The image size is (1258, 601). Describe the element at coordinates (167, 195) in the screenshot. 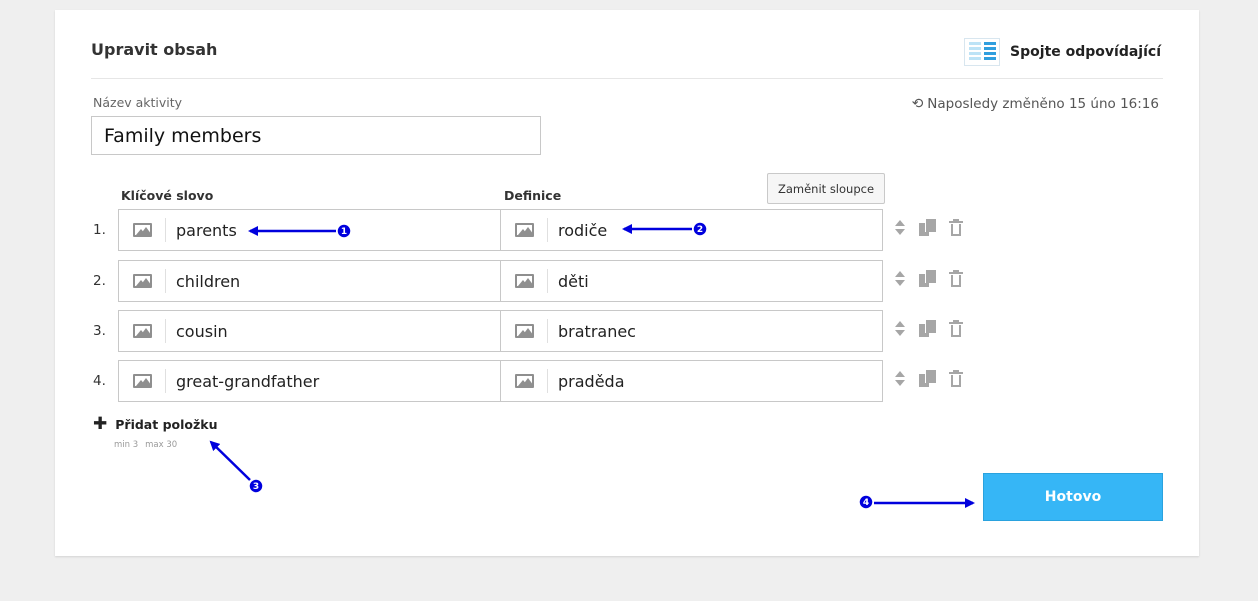

I see `keyword-column-header: Klíčové slovo` at that location.